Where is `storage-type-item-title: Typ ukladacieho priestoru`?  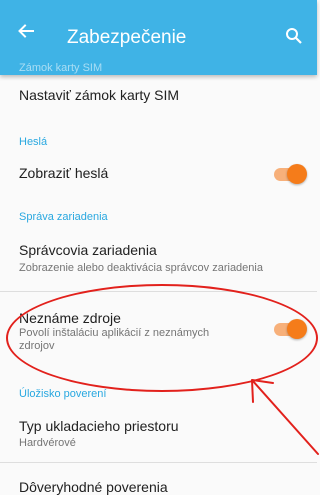
storage-type-item-title: Typ ukladacieho priestoru is located at coordinates (99, 426).